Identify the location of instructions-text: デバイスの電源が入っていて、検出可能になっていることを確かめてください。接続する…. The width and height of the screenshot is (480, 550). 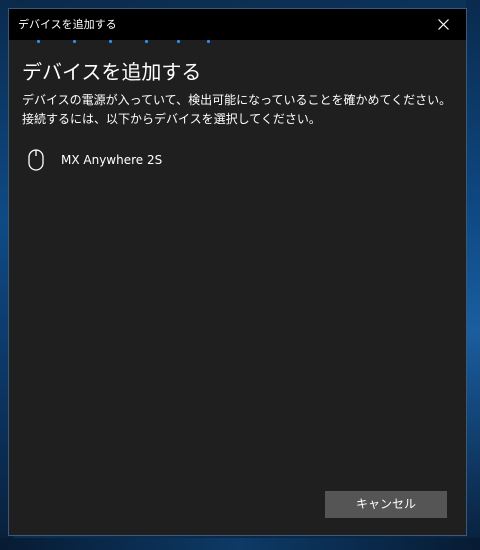
(237, 109).